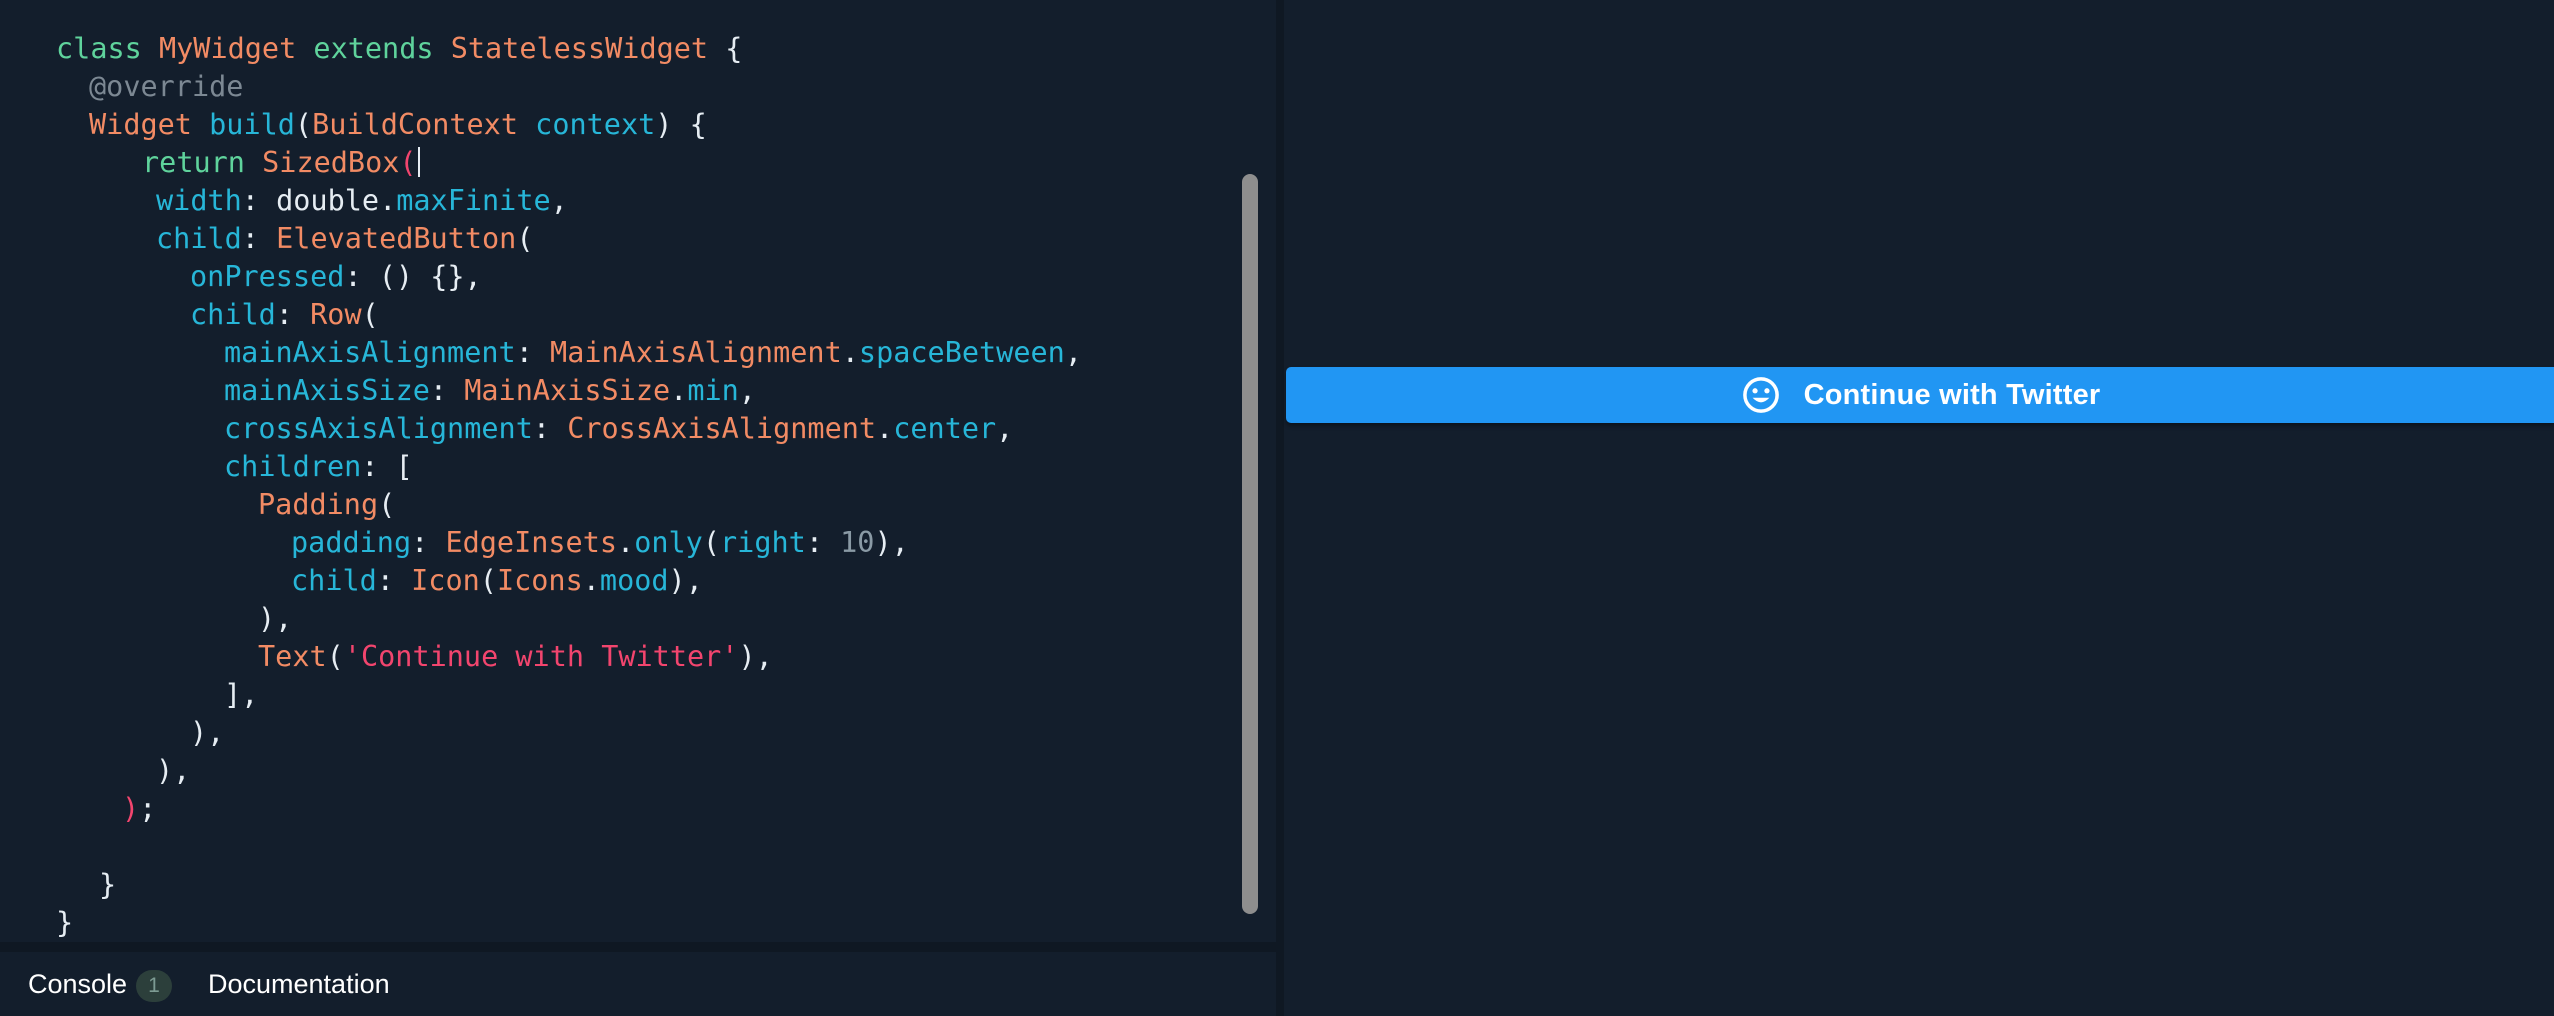 The height and width of the screenshot is (1016, 2554). I want to click on code-token: : double., so click(319, 200).